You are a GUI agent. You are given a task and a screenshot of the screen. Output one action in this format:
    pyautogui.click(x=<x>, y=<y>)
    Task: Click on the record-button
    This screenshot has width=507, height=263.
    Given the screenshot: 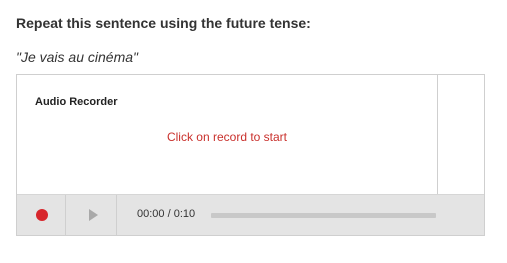 What is the action you would take?
    pyautogui.click(x=41, y=215)
    